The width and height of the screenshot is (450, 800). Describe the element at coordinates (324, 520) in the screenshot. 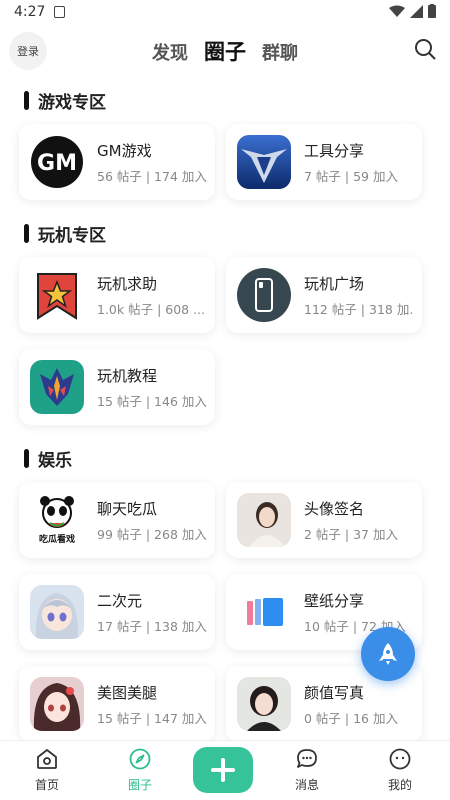

I see `circle-card-avatar-signature: 头像签名 2 帖子 | 37 加入` at that location.